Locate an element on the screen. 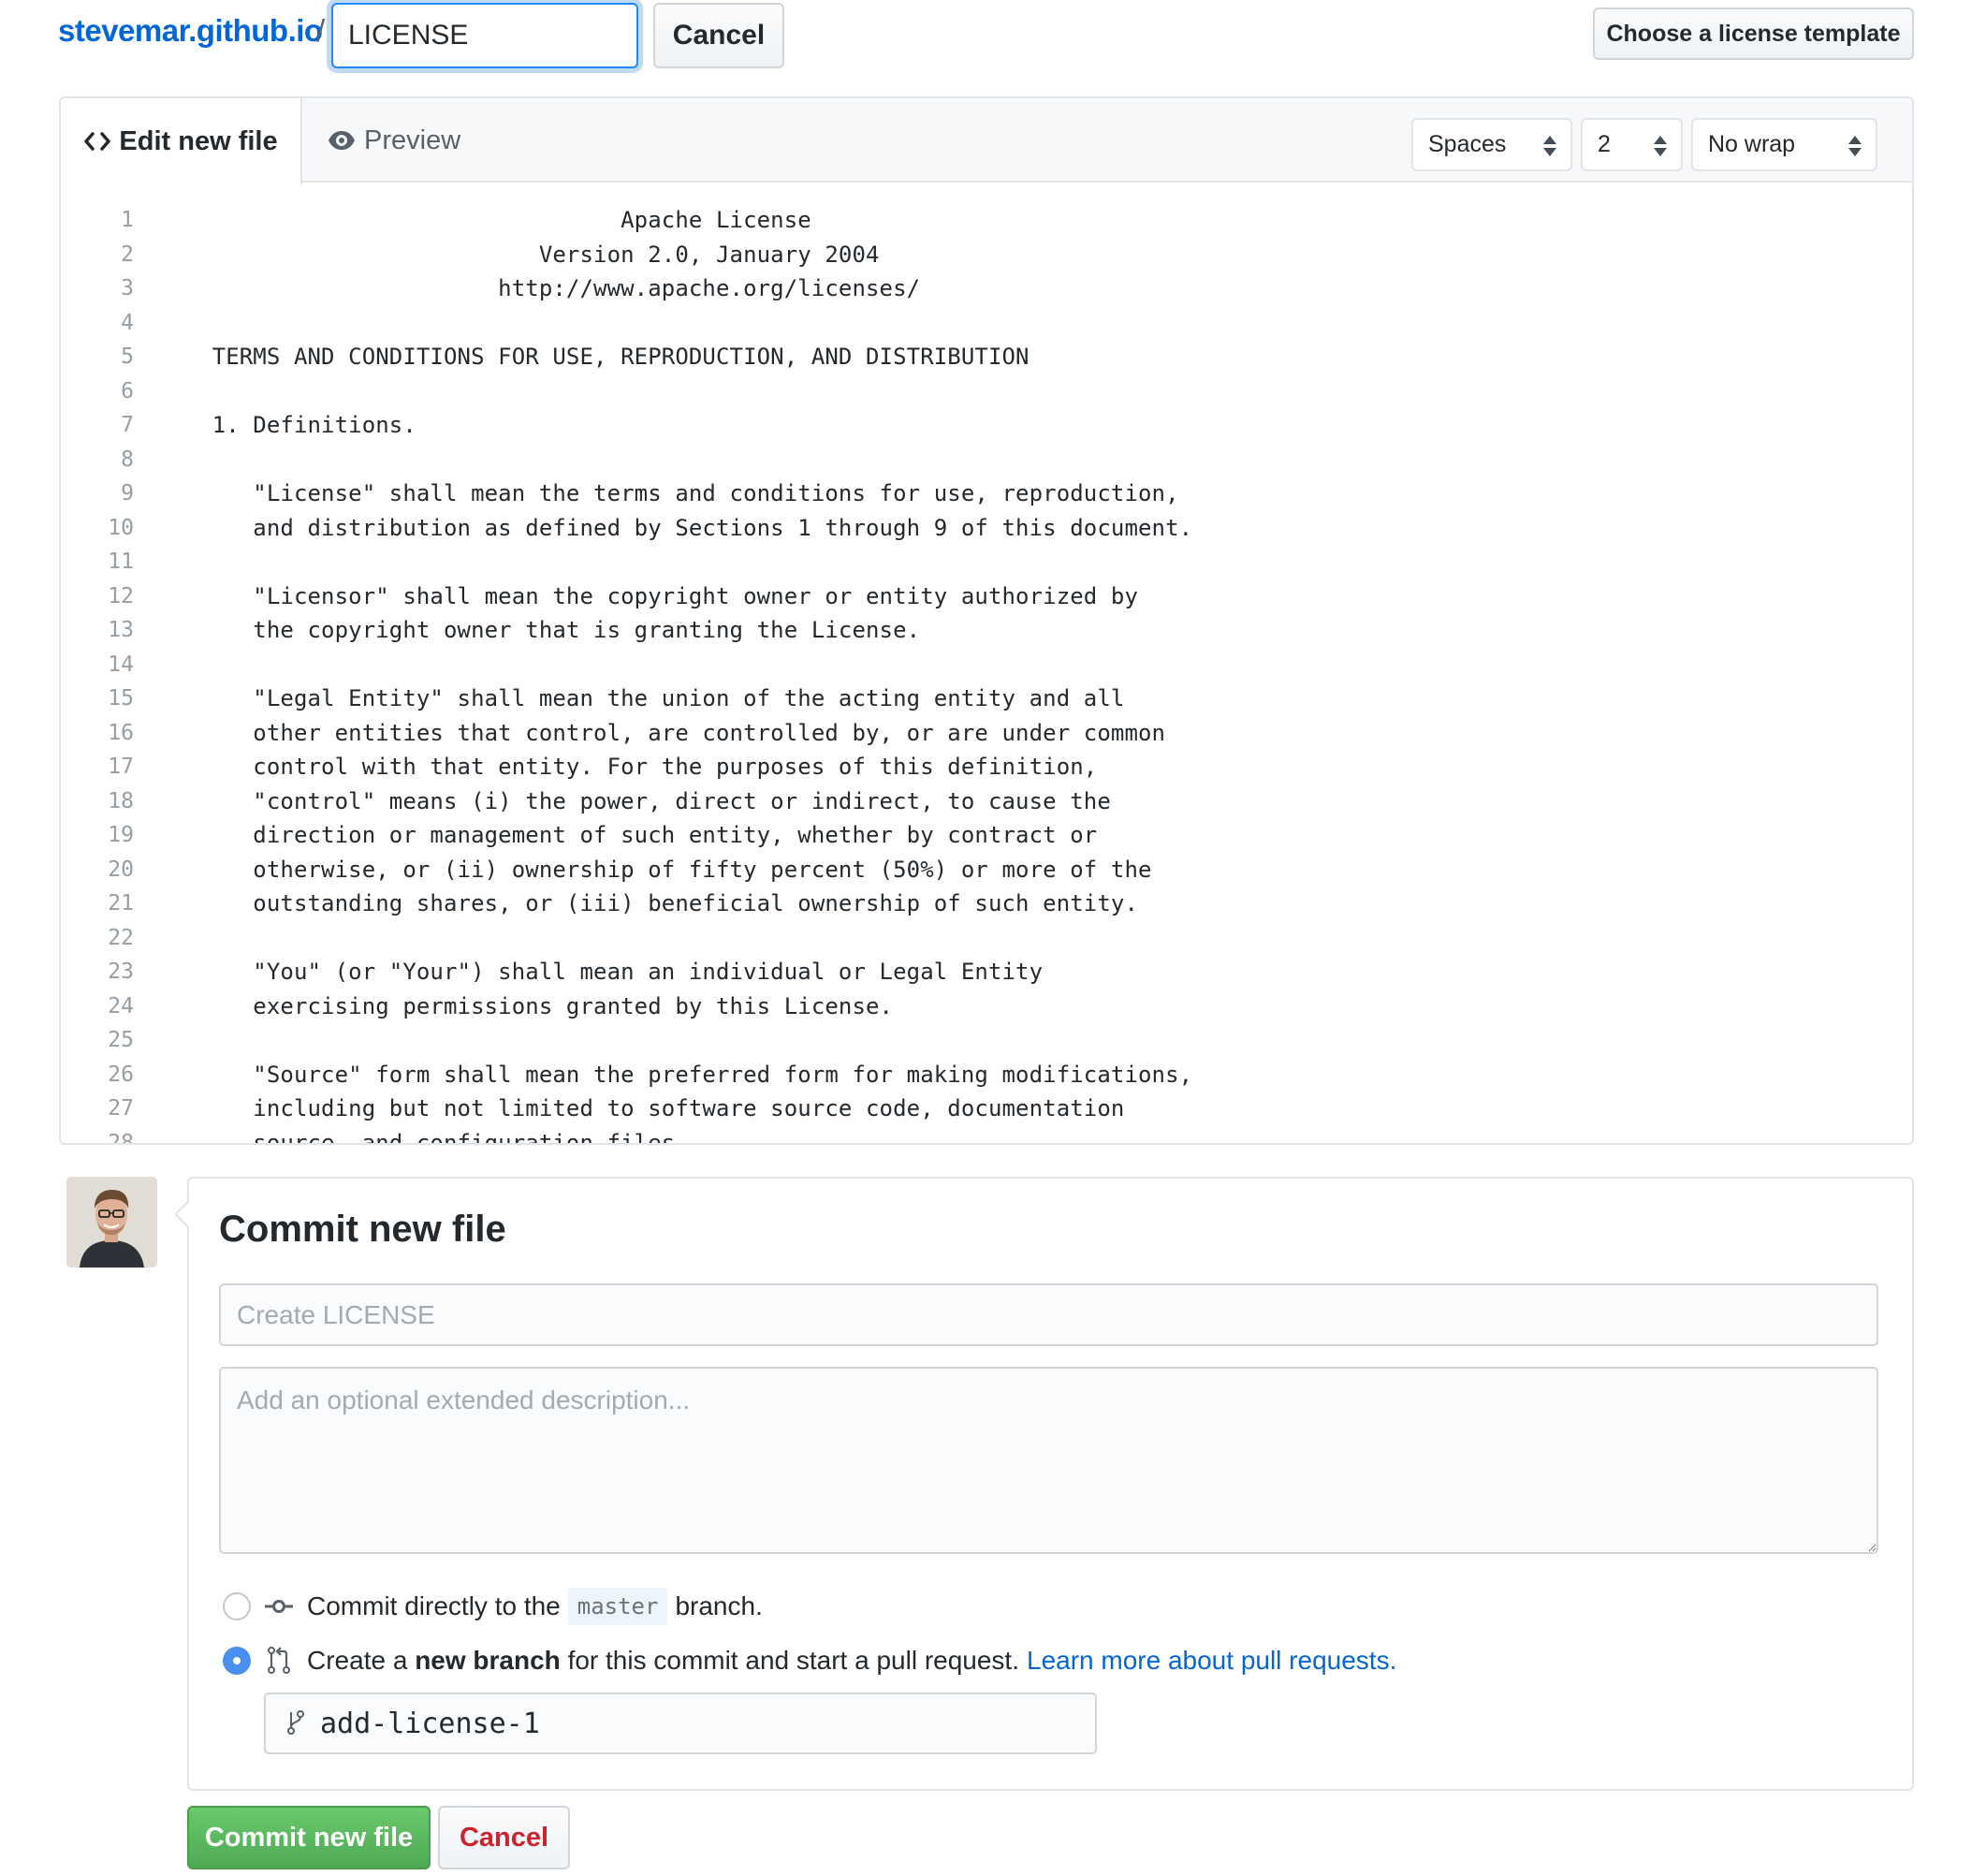 Image resolution: width=1986 pixels, height=1876 pixels. line-number: 4 is located at coordinates (127, 322).